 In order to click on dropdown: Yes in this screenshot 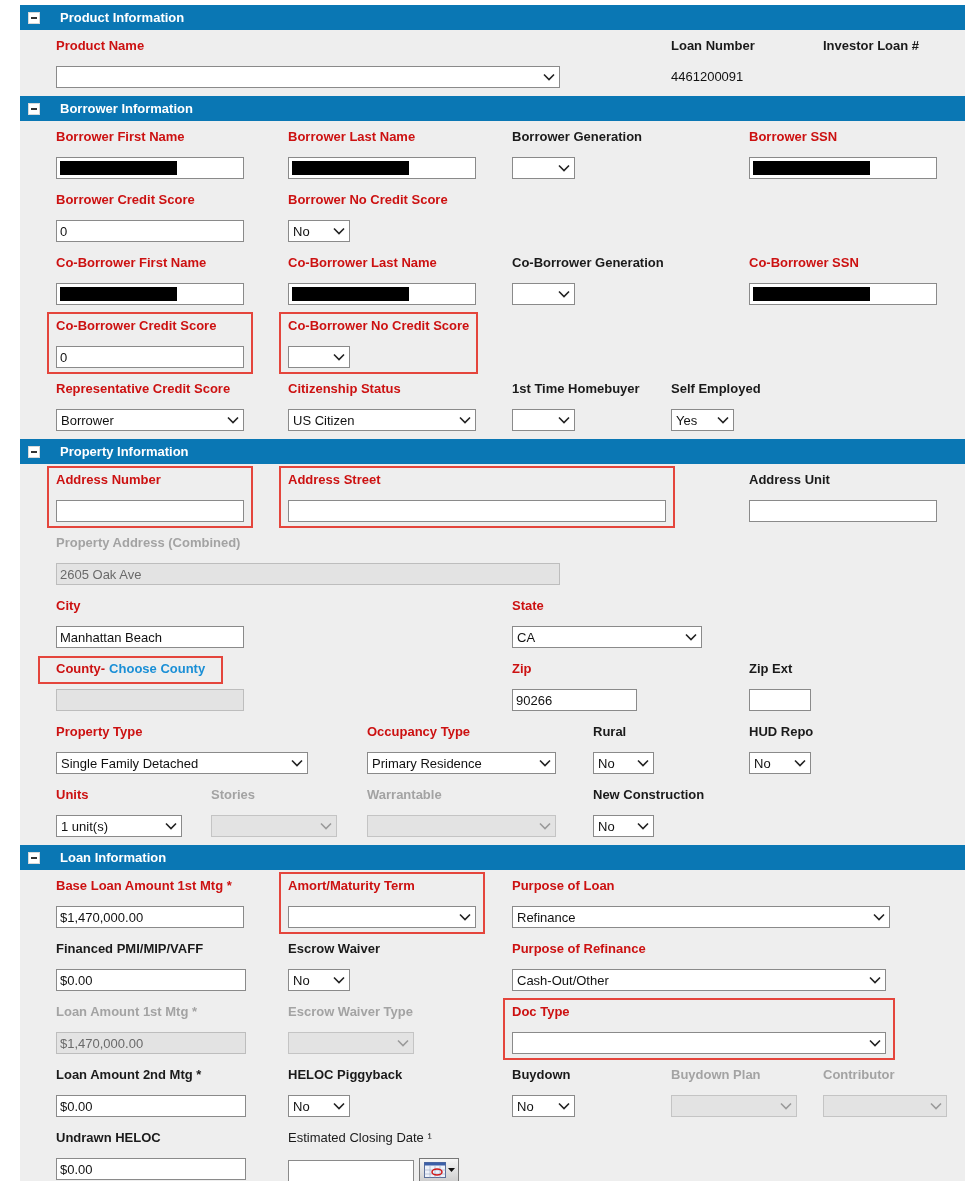, I will do `click(702, 420)`.